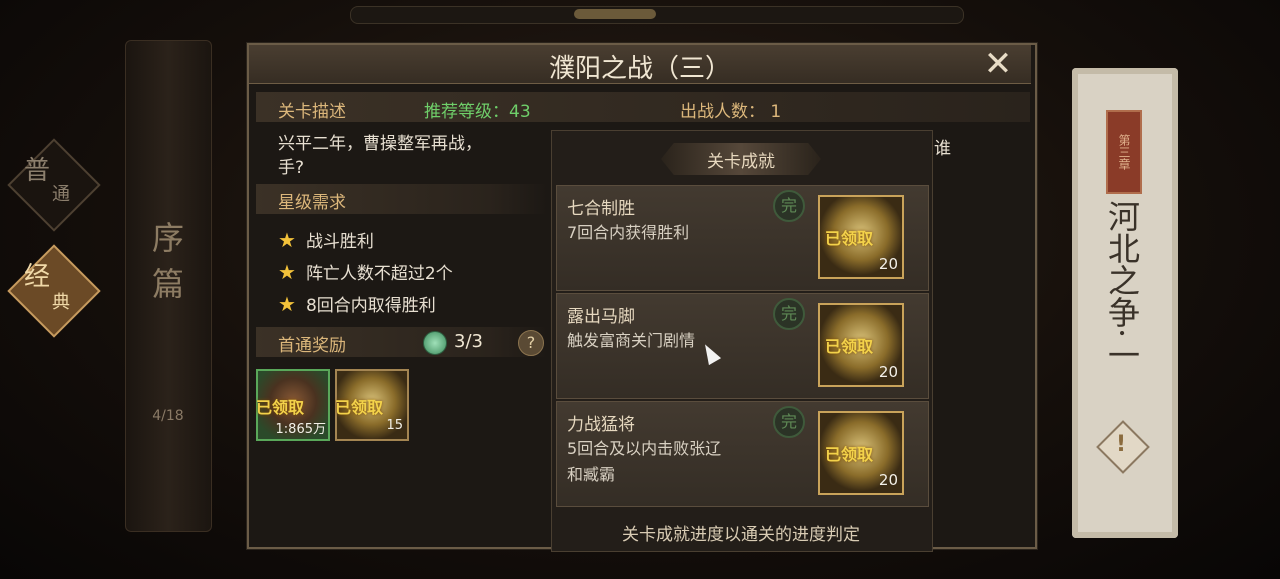 Image resolution: width=1280 pixels, height=579 pixels. Describe the element at coordinates (591, 474) in the screenshot. I see `achievement-desc-line2: 和臧霸` at that location.